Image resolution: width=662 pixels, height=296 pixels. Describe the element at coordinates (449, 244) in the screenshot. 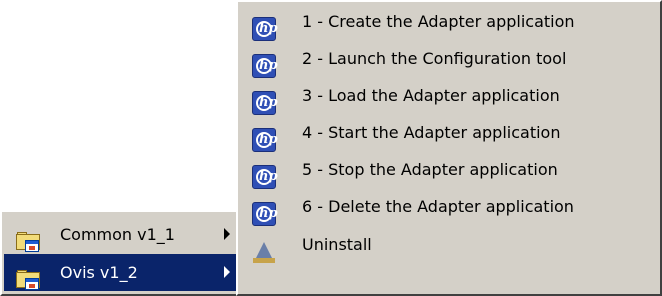

I see `menu-item-uninstall: Uninstall` at that location.